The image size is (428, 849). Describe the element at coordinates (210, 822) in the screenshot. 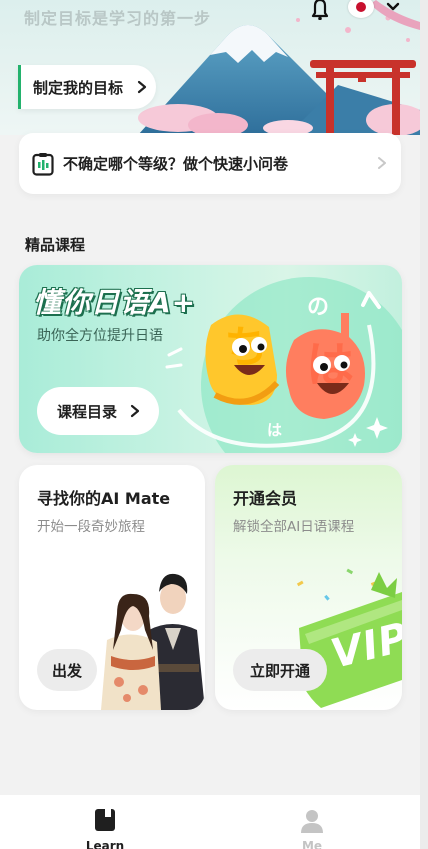

I see `bottom-nav: Learn Me` at that location.